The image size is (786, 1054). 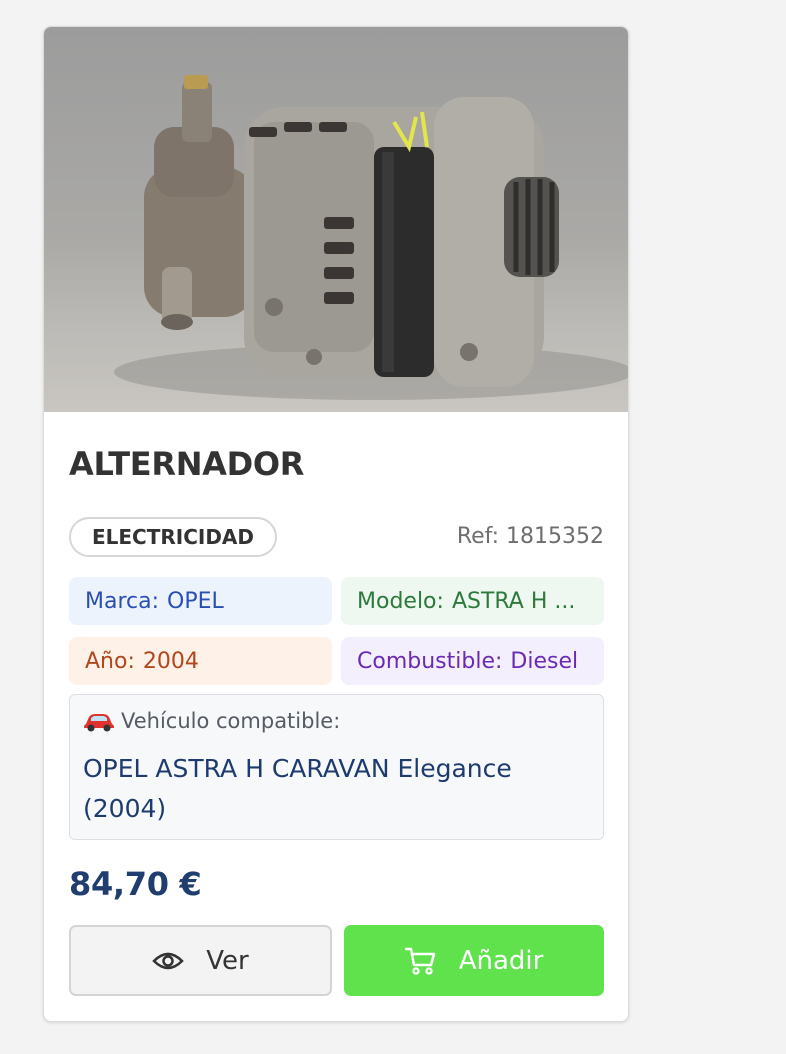 I want to click on cart-icon, so click(x=420, y=961).